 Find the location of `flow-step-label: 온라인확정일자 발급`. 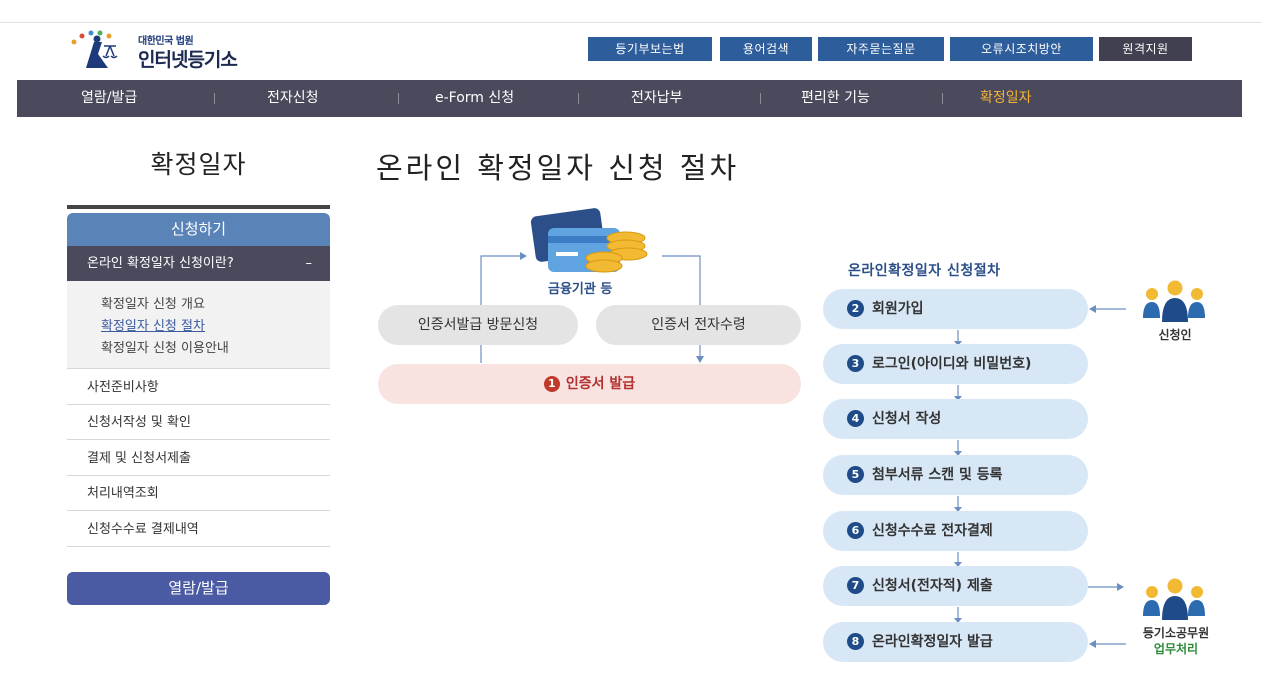

flow-step-label: 온라인확정일자 발급 is located at coordinates (932, 642).